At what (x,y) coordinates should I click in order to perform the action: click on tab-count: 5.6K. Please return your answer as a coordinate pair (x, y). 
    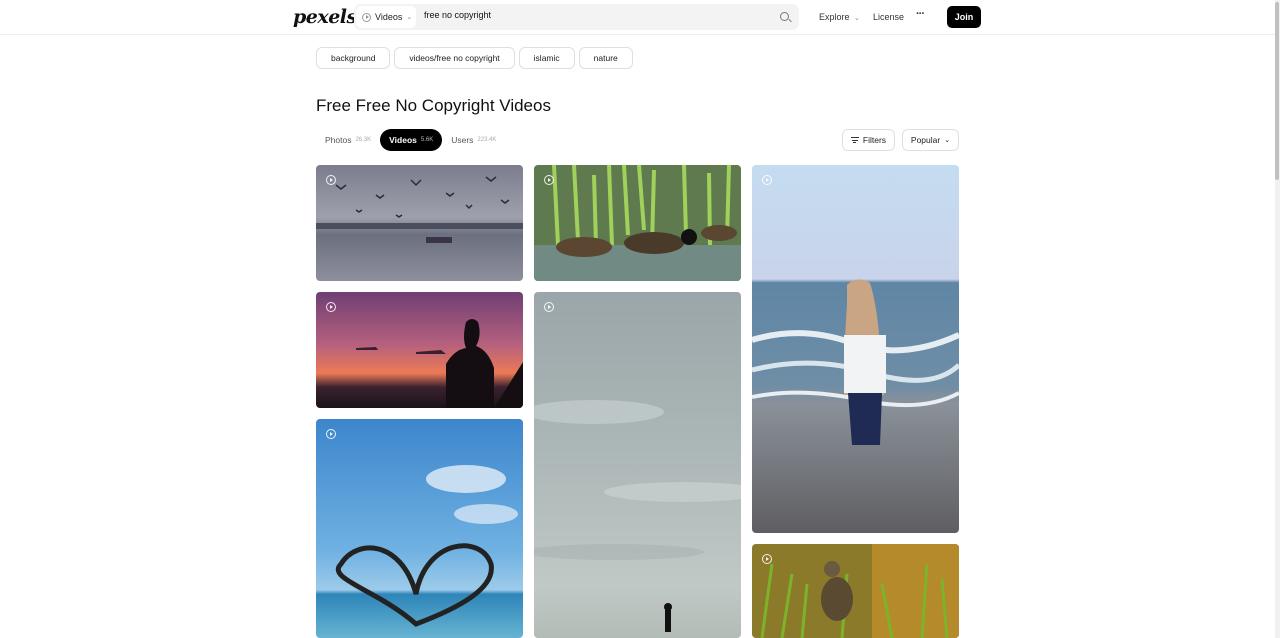
    Looking at the image, I should click on (427, 140).